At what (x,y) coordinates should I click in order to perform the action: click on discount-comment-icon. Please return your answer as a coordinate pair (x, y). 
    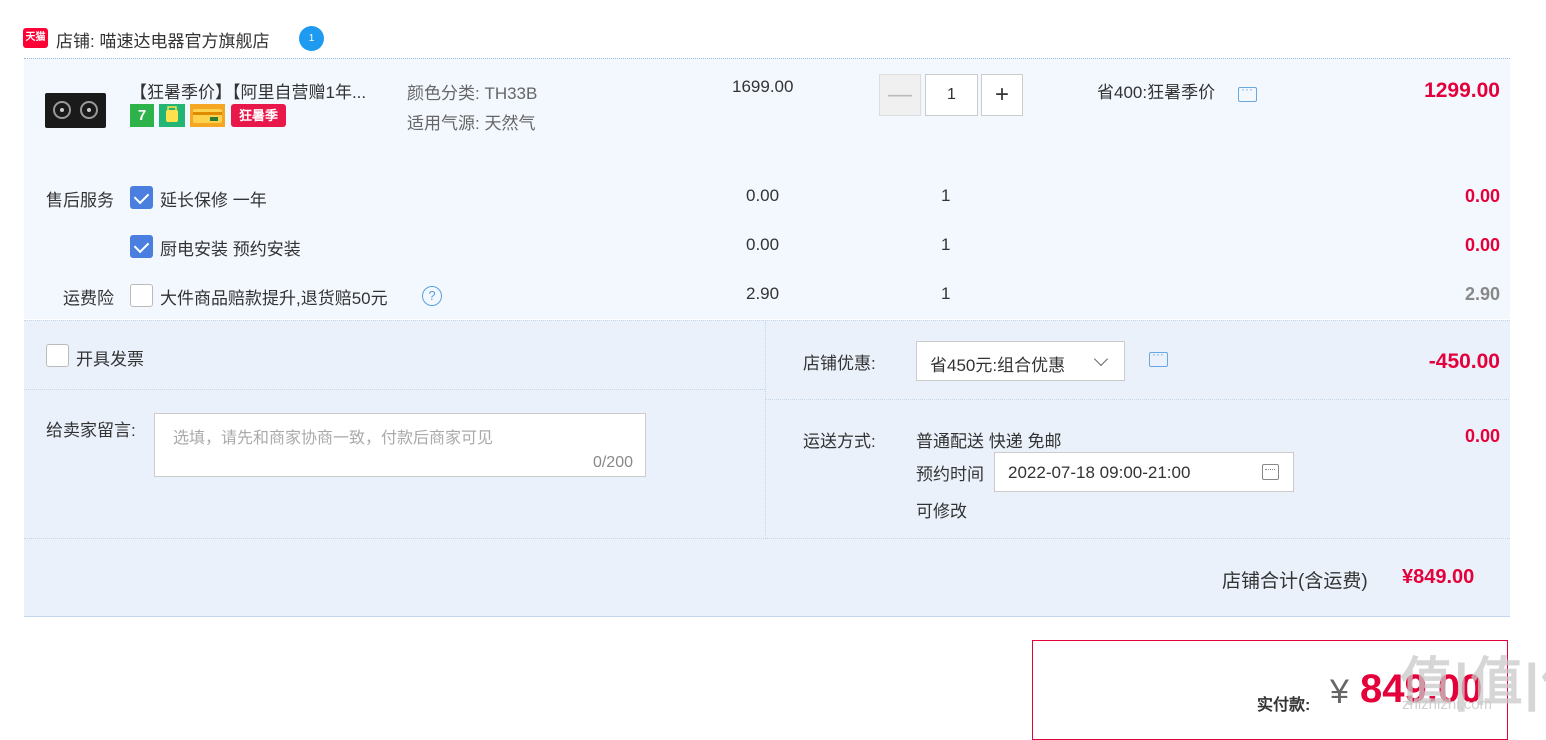
    Looking at the image, I should click on (1158, 357).